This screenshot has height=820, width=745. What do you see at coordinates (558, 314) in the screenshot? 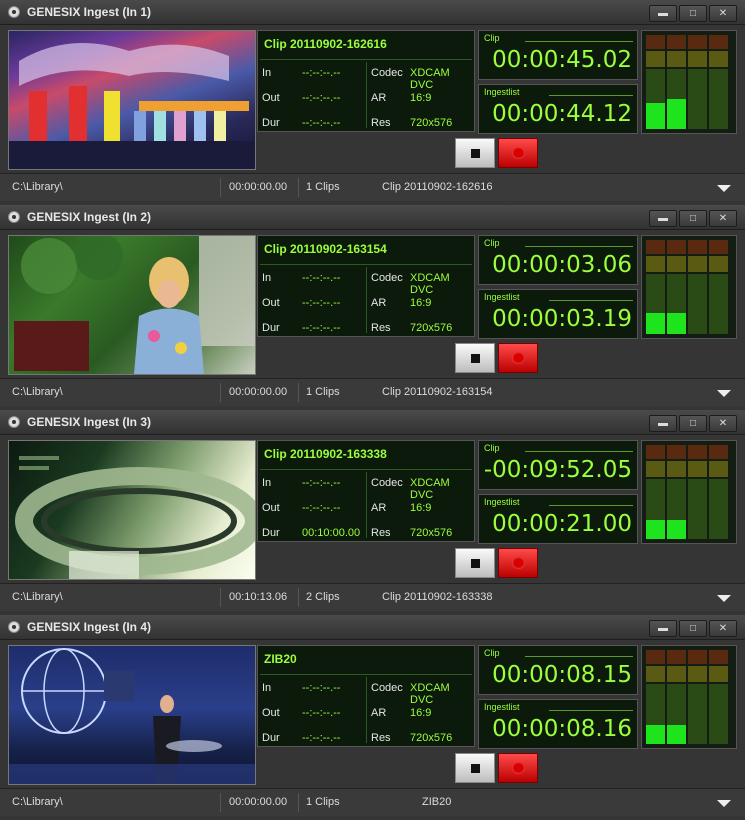
I see `ingestlist-timecode-box: Ingestlist 00:00:03.19` at bounding box center [558, 314].